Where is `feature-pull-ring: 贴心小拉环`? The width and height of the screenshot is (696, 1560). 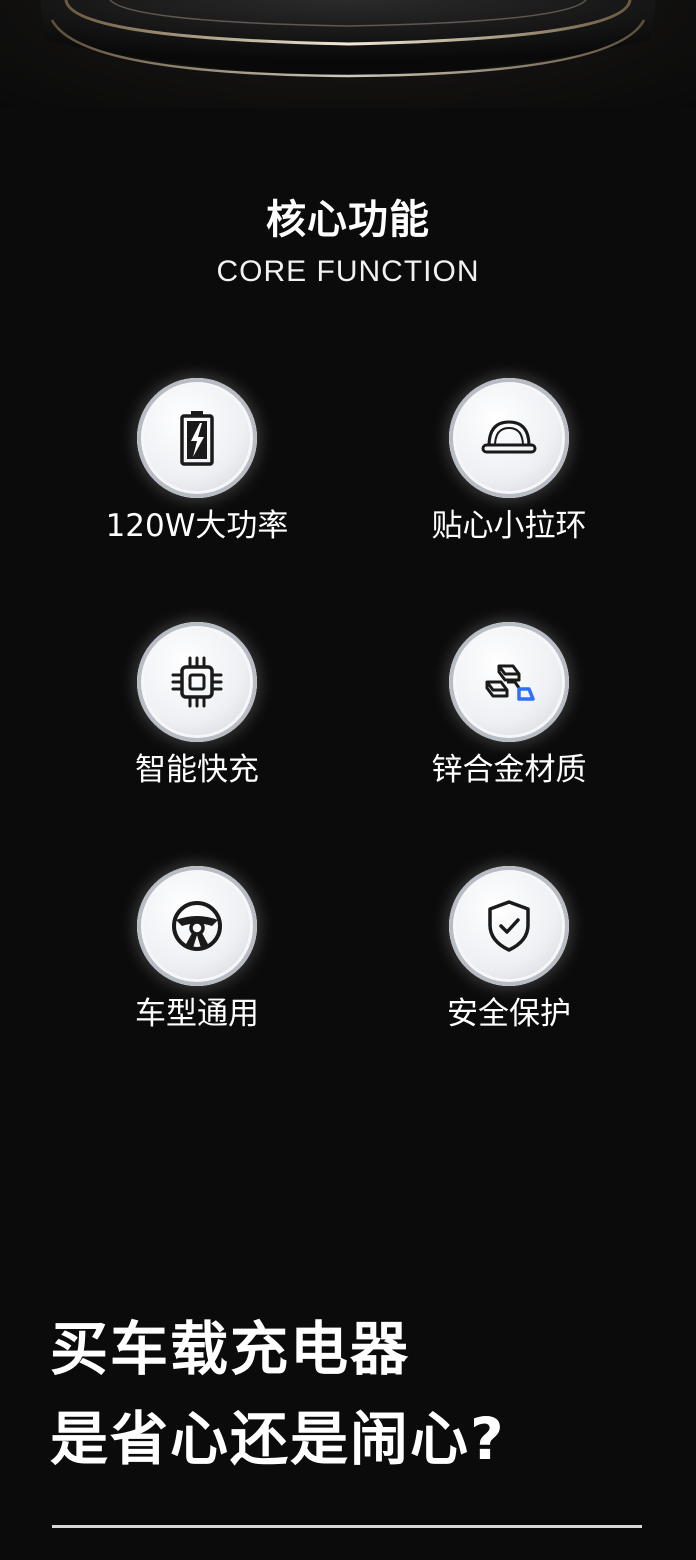 feature-pull-ring: 贴心小拉环 is located at coordinates (509, 468).